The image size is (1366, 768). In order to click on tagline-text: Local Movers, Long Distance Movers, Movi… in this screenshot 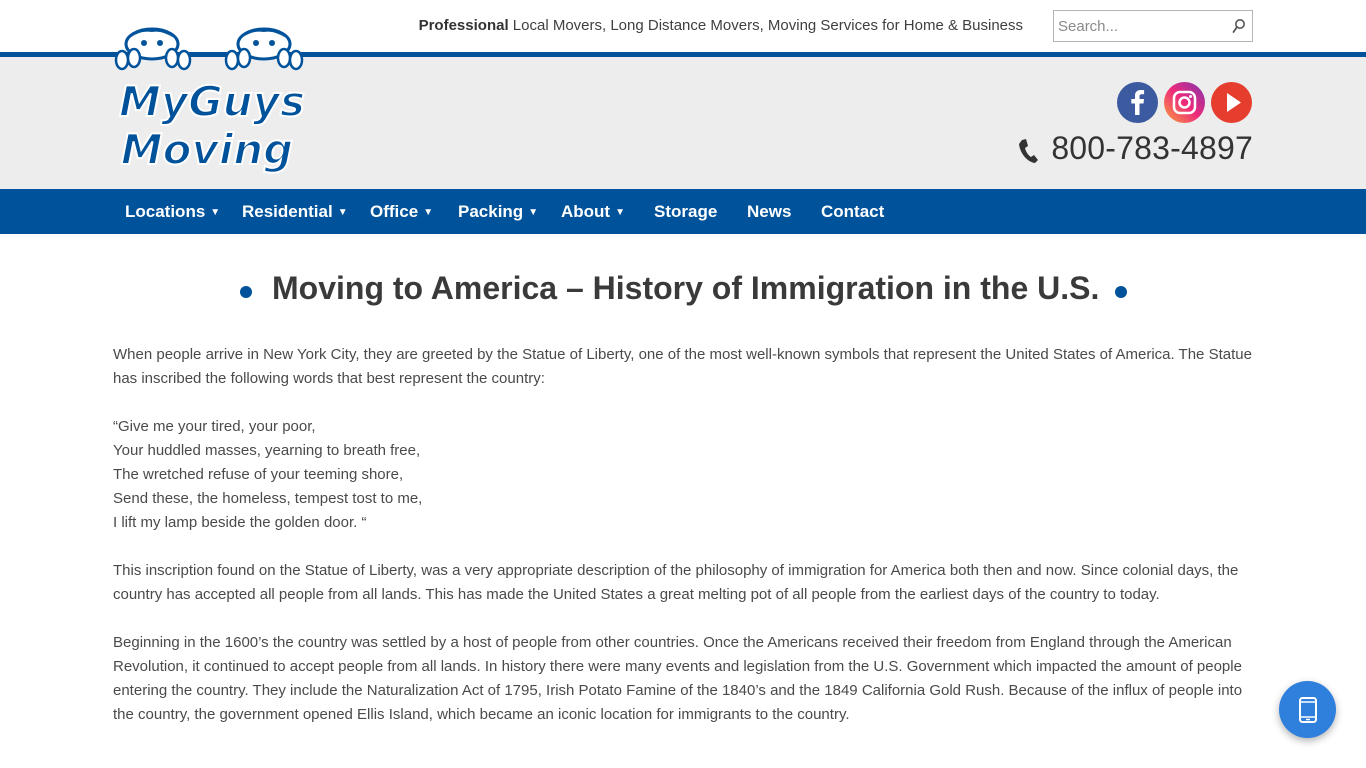, I will do `click(765, 25)`.